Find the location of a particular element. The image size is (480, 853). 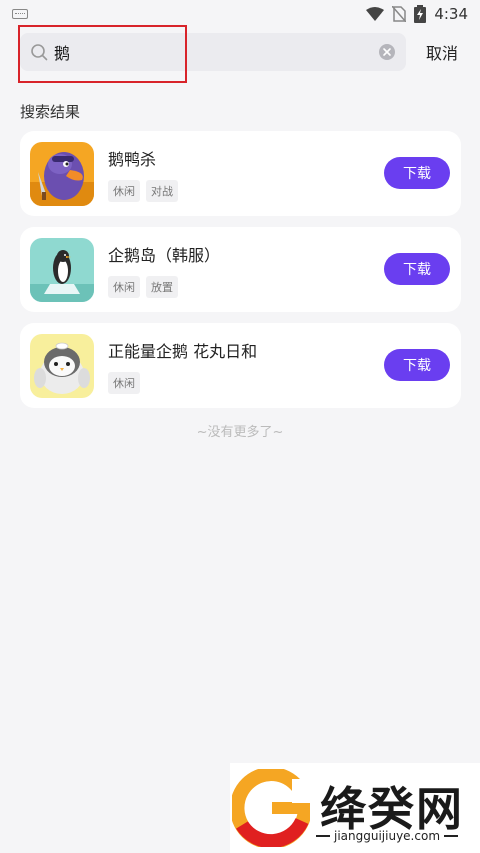

search-box is located at coordinates (213, 52).